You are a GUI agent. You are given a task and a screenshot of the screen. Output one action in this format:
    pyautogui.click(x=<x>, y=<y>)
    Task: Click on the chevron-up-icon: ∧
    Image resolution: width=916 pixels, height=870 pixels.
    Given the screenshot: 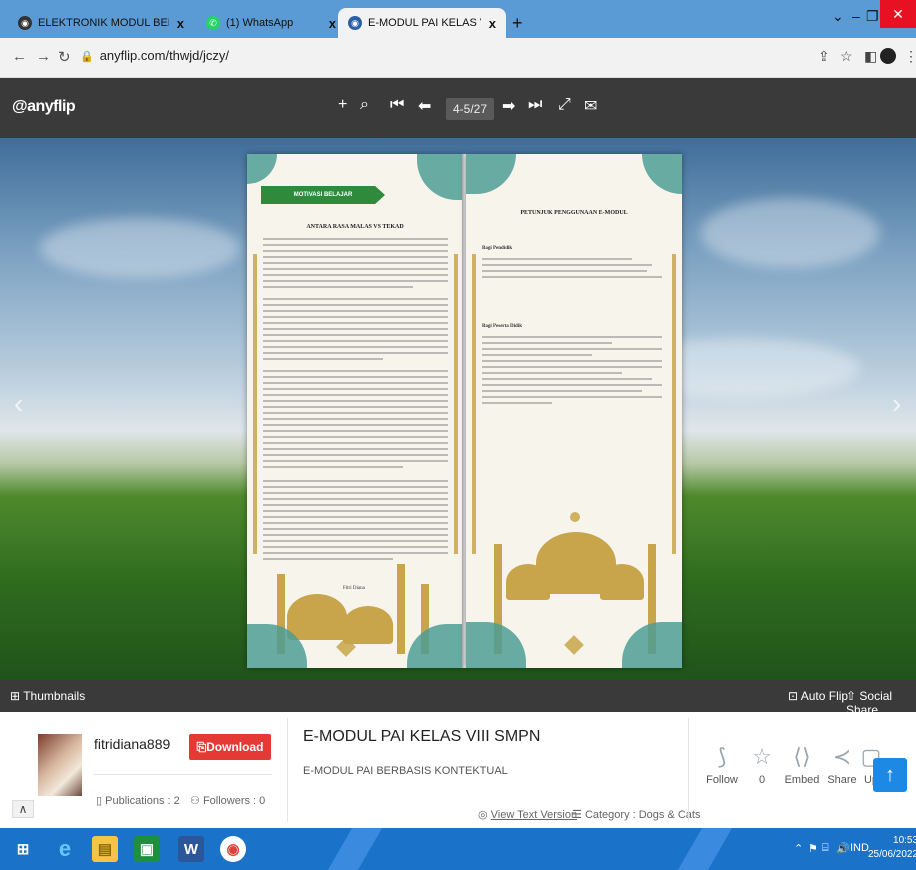 What is the action you would take?
    pyautogui.click(x=23, y=809)
    